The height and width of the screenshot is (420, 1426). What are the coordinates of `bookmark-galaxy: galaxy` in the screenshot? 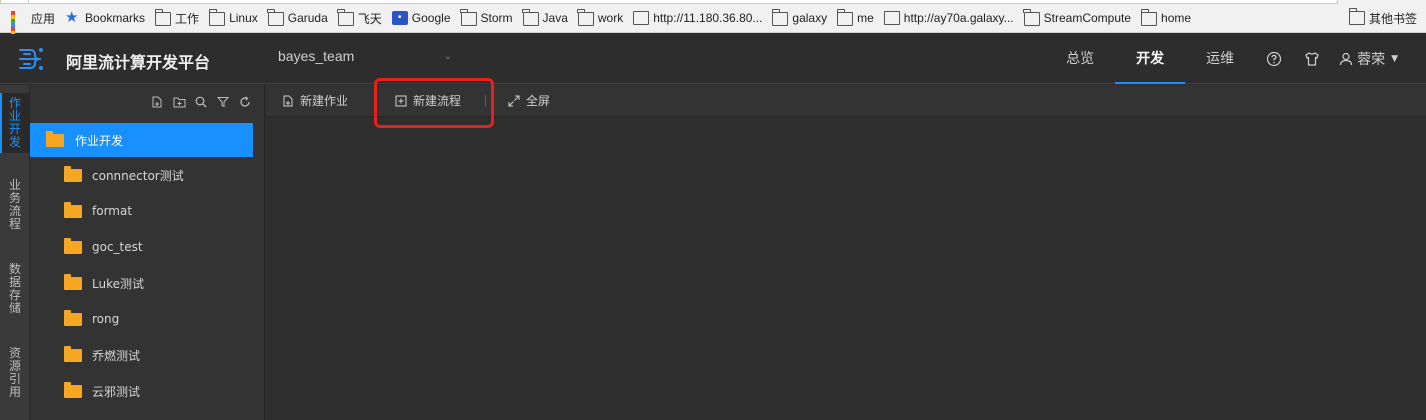 It's located at (799, 18).